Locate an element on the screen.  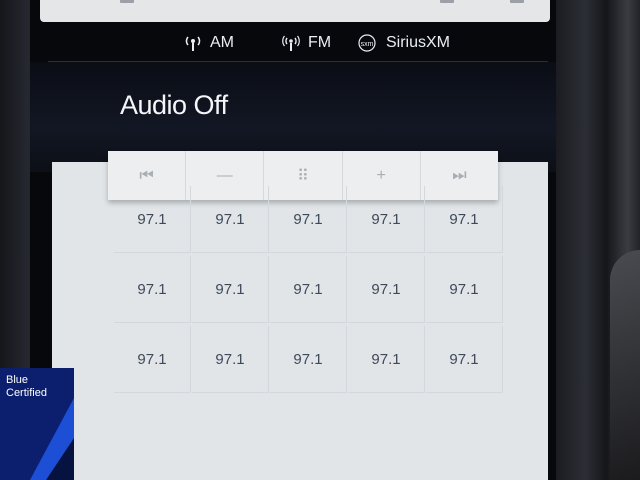
siriusxm-logo-icon: sxm is located at coordinates (367, 43).